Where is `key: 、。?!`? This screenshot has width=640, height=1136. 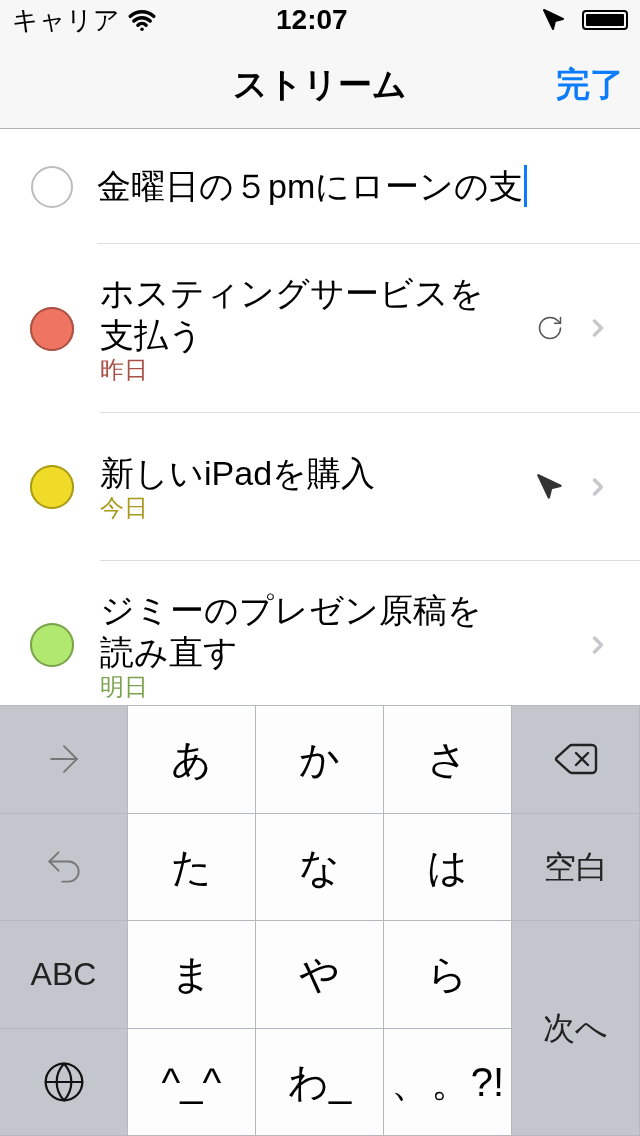
key: 、。?! is located at coordinates (448, 1082).